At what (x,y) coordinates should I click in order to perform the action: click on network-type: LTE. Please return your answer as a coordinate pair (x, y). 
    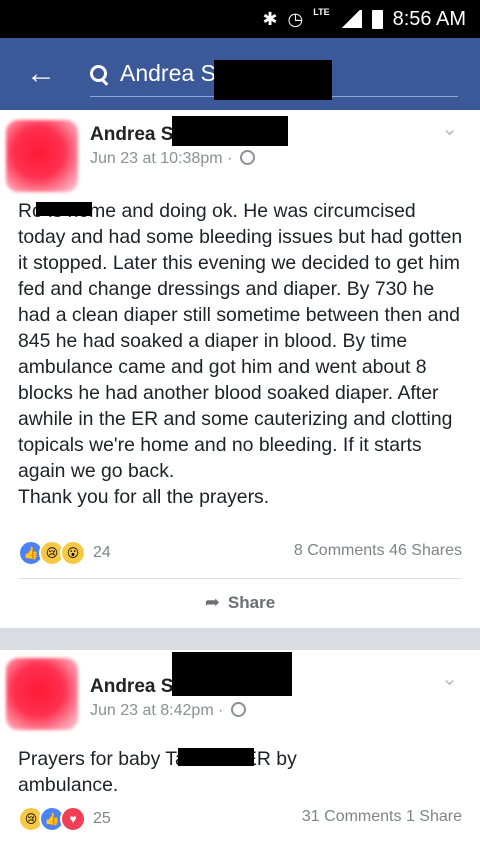
    Looking at the image, I should click on (321, 12).